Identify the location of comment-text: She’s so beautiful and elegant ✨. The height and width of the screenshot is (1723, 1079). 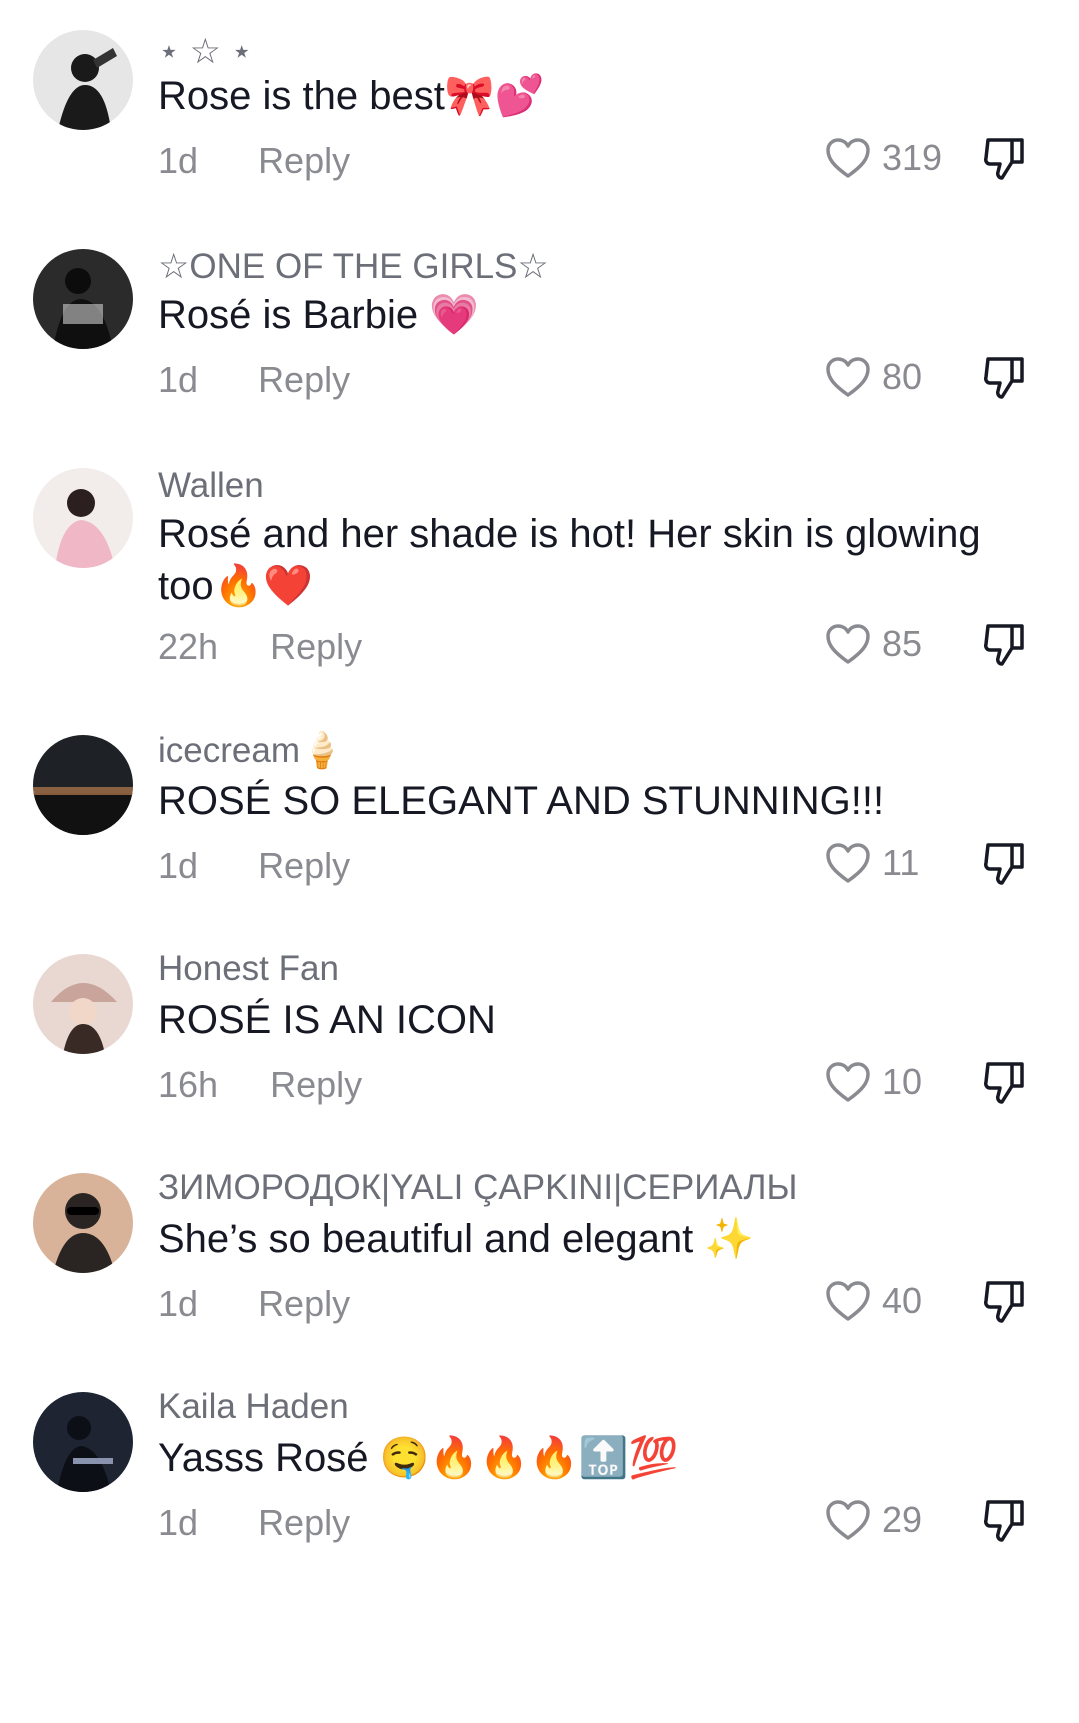
(456, 1239).